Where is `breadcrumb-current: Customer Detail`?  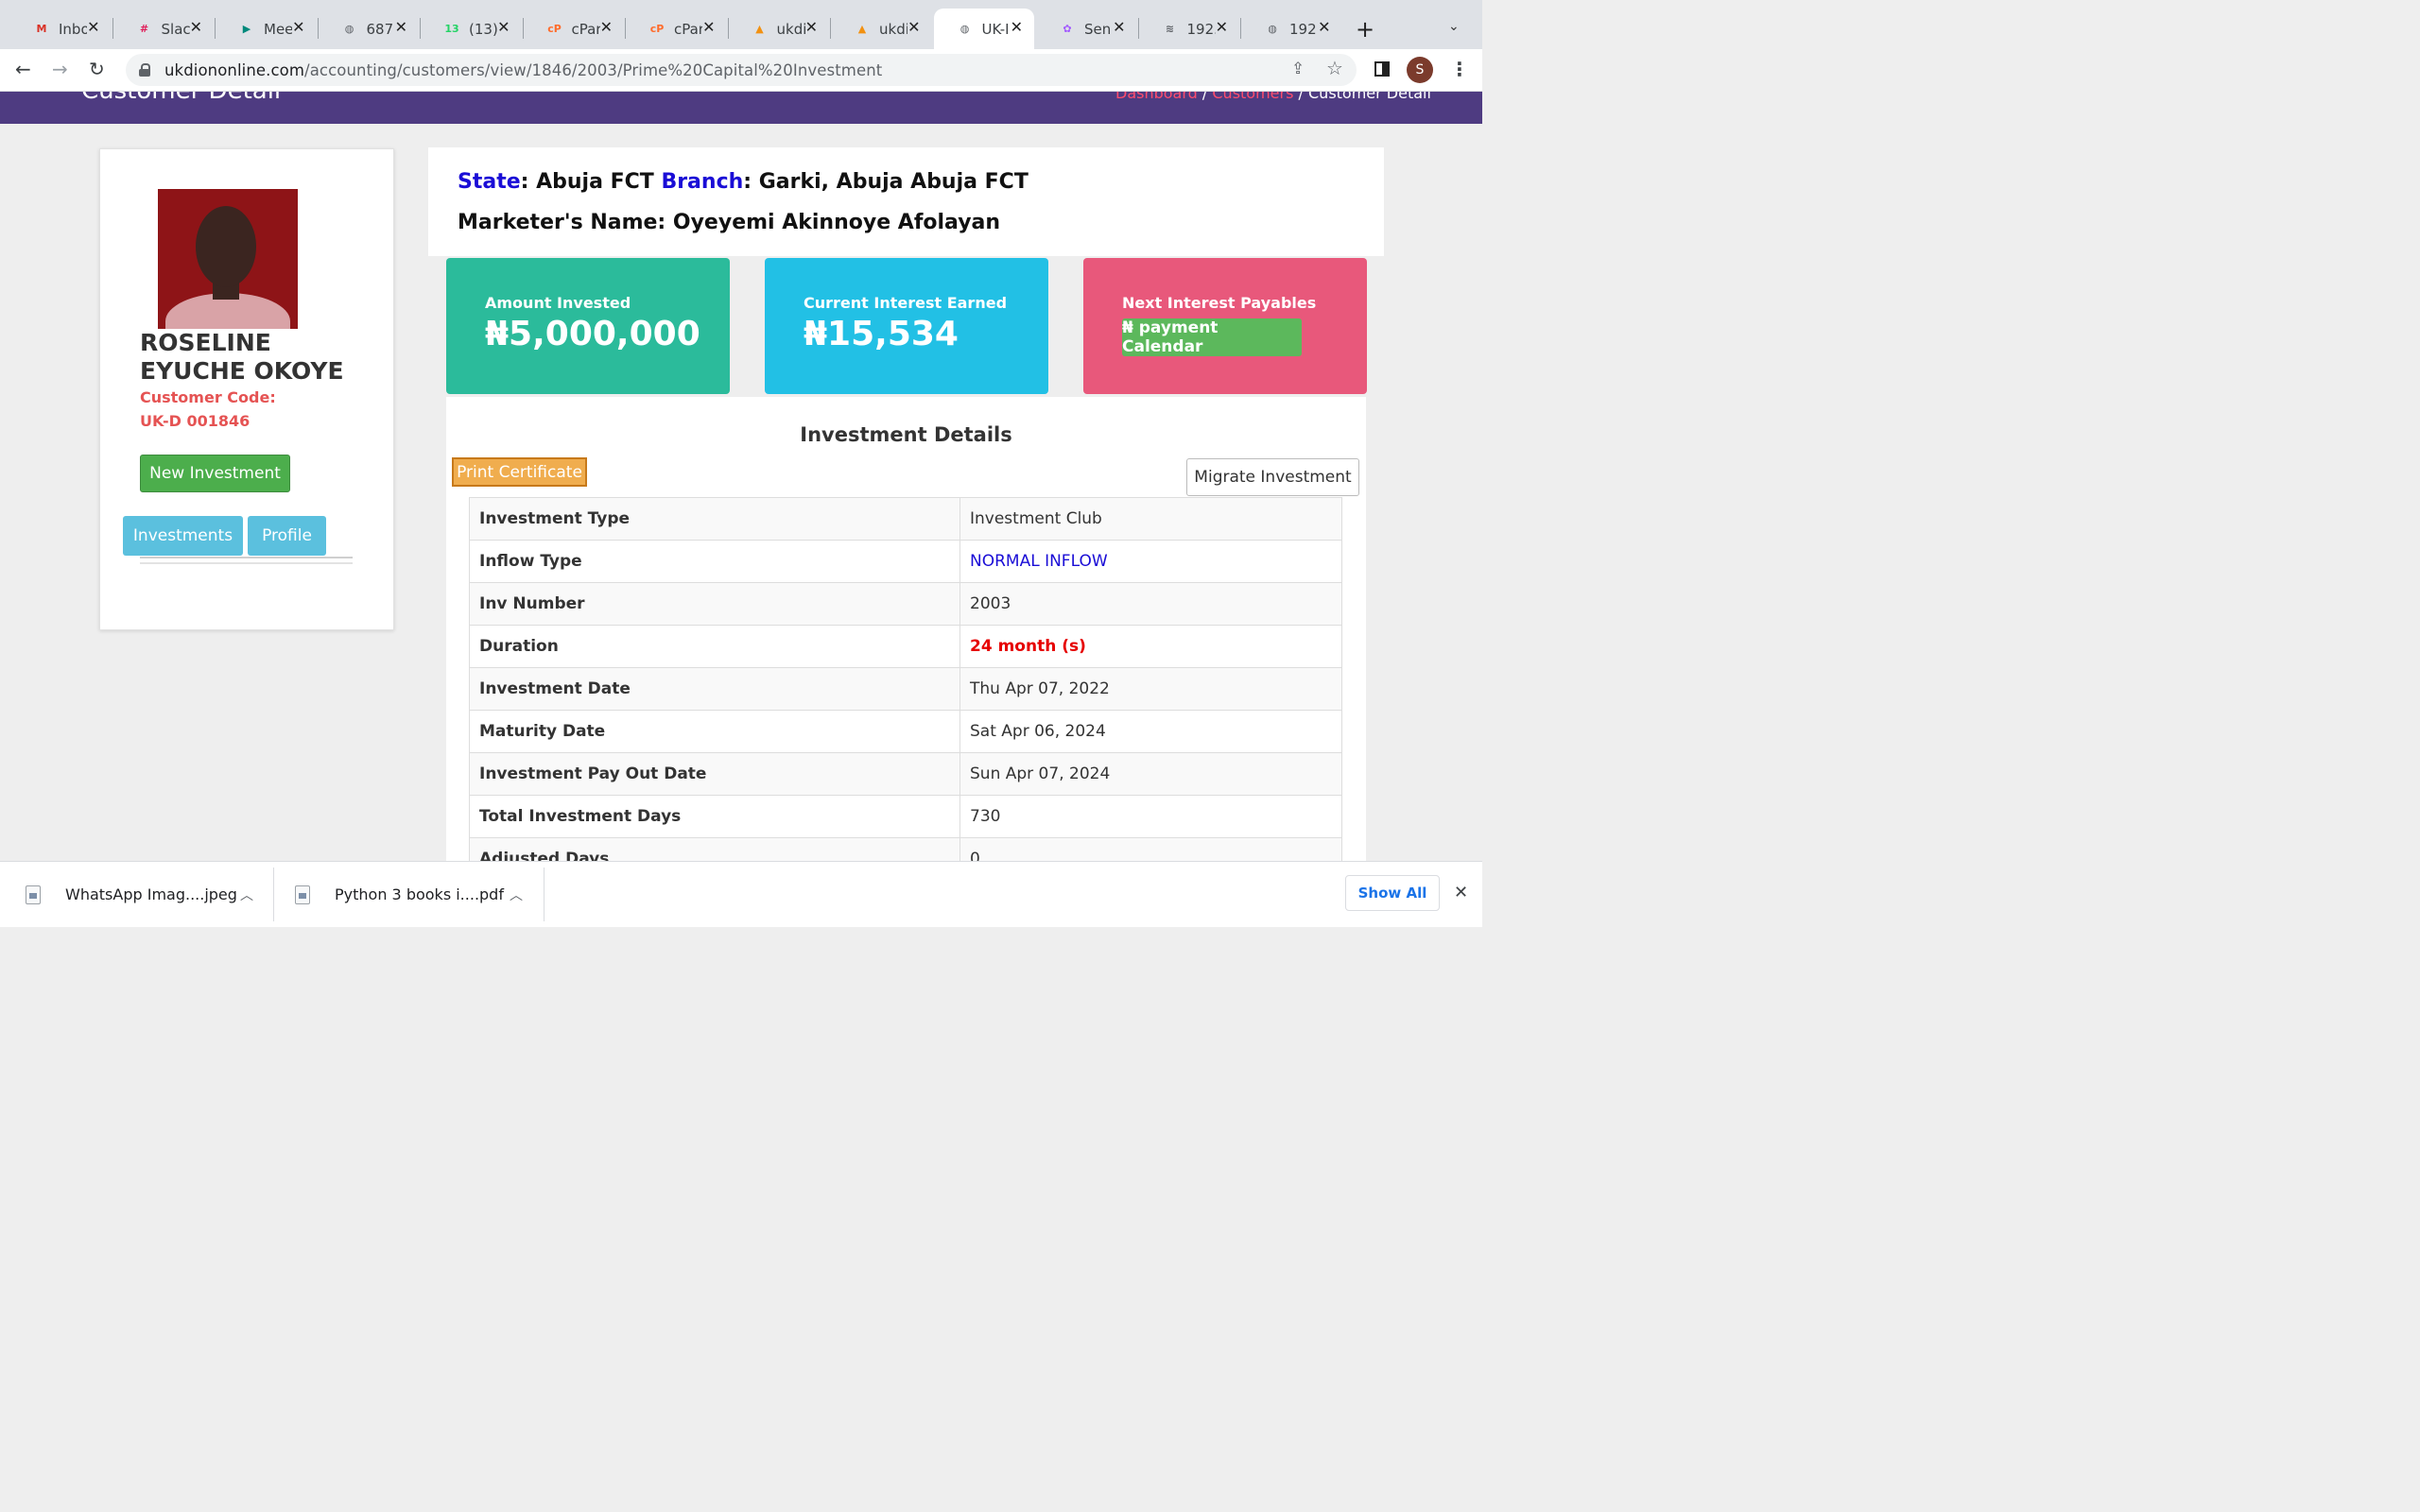 breadcrumb-current: Customer Detail is located at coordinates (1369, 97).